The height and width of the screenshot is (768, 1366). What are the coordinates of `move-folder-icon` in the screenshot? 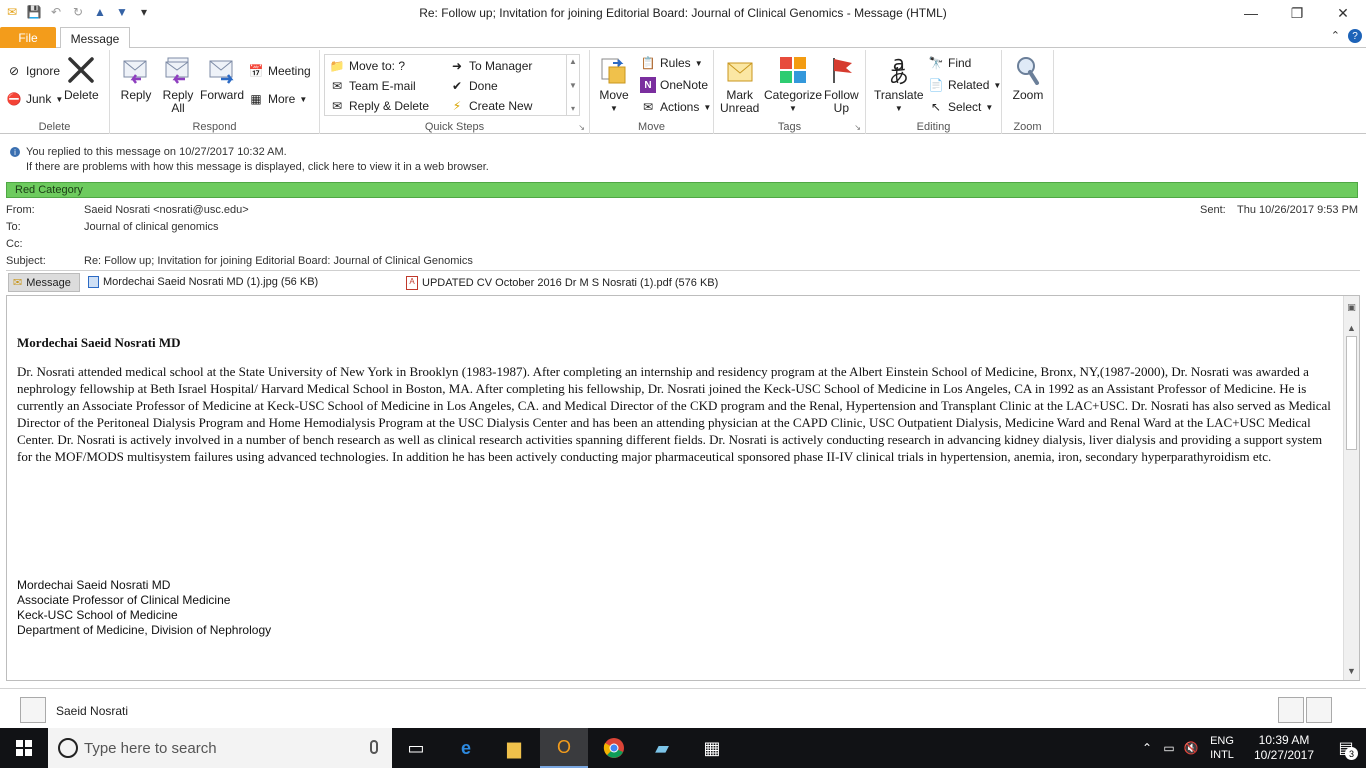 It's located at (614, 70).